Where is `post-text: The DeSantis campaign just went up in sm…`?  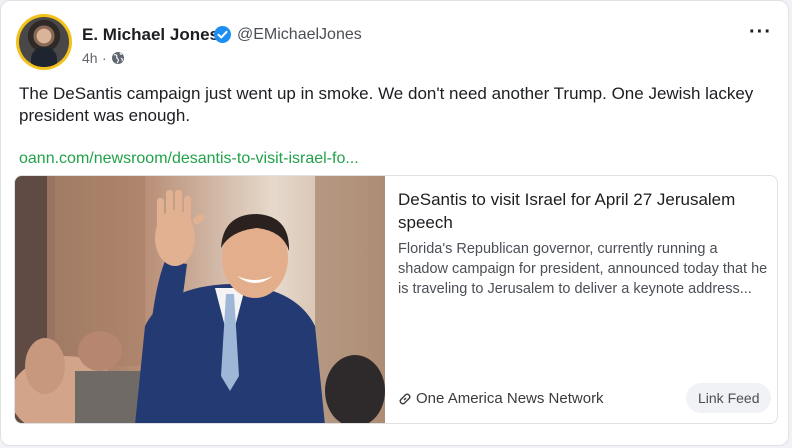 post-text: The DeSantis campaign just went up in sm… is located at coordinates (386, 104).